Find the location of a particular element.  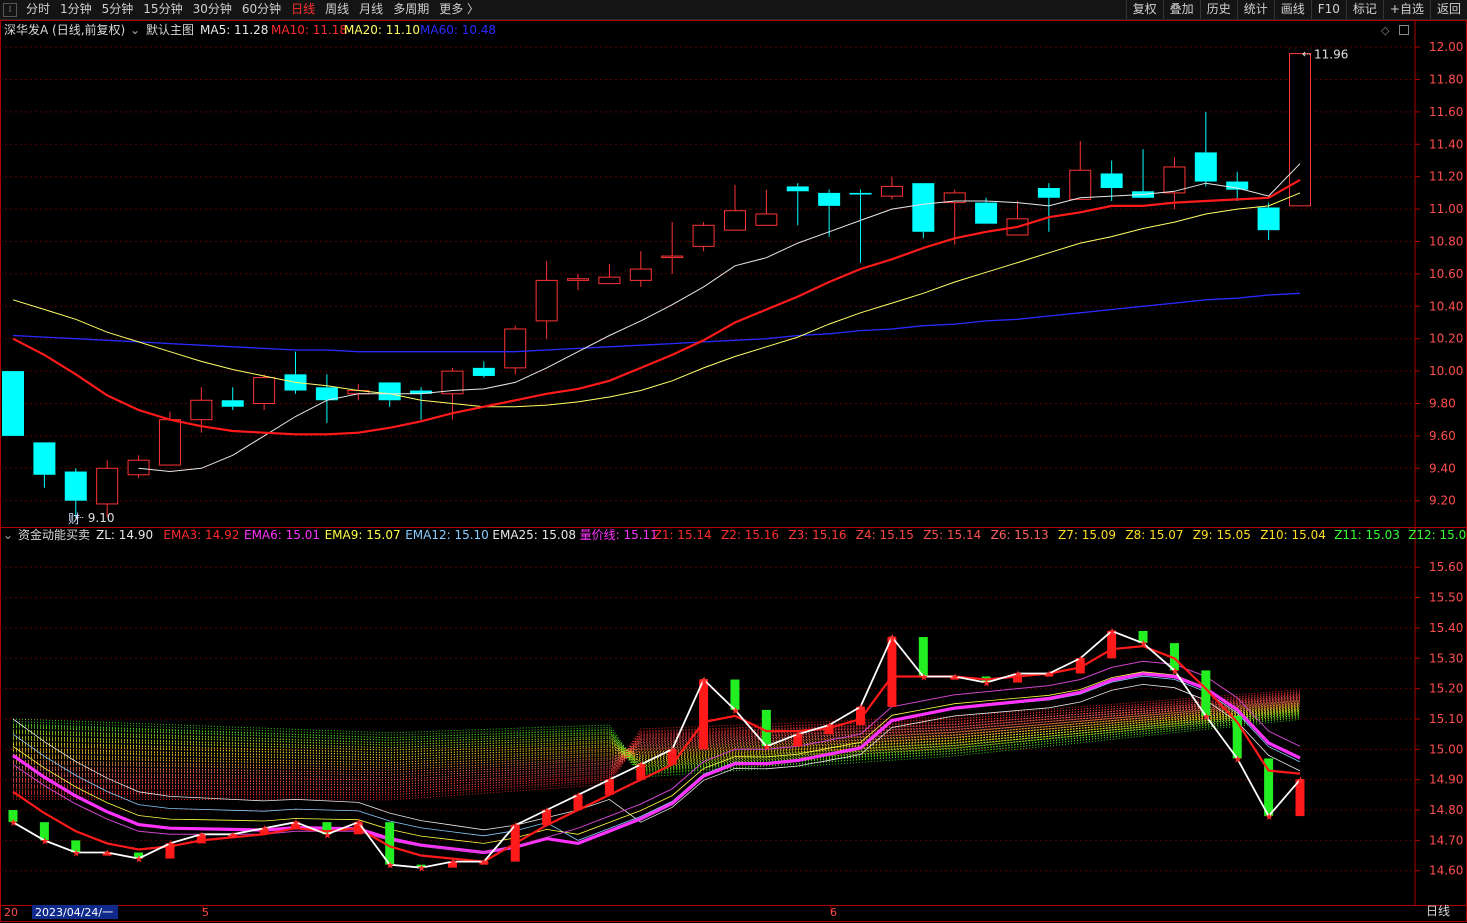

period-tab-2: 5分钟 is located at coordinates (118, 9).